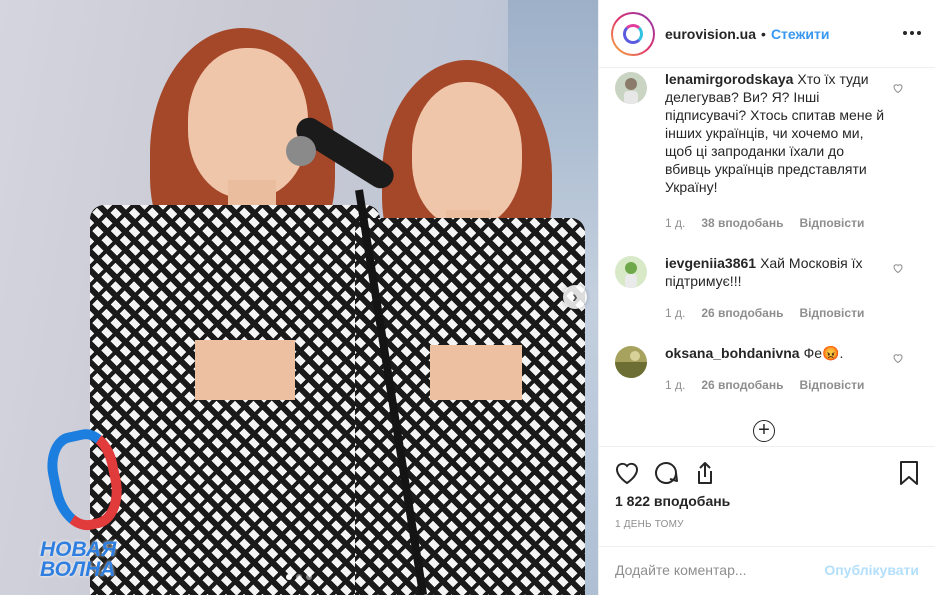 The width and height of the screenshot is (935, 595). What do you see at coordinates (912, 30) in the screenshot?
I see `more-options-icon` at bounding box center [912, 30].